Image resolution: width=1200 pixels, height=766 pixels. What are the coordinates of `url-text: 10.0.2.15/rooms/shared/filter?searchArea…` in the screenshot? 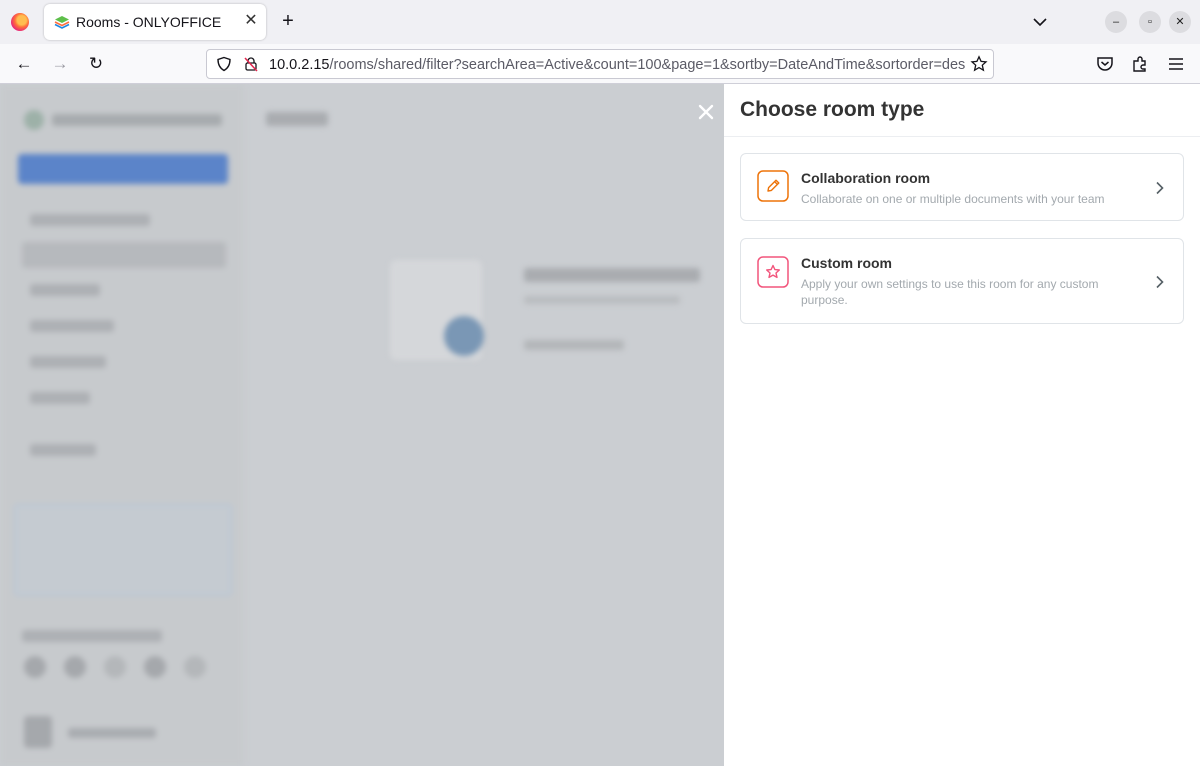 It's located at (617, 65).